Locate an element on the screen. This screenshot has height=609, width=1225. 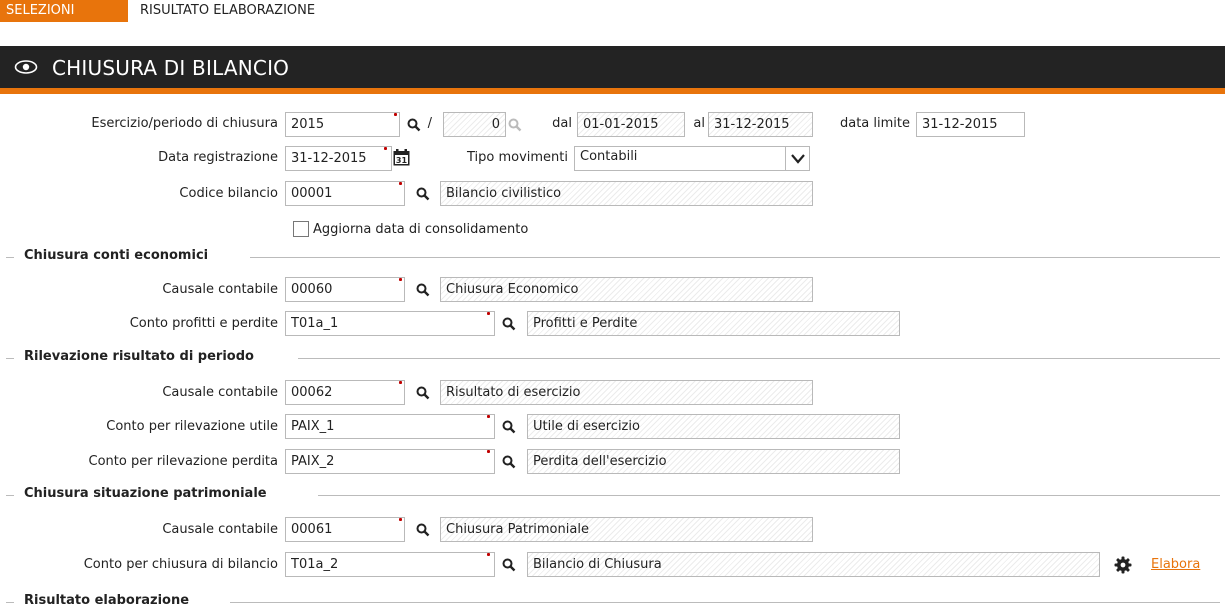
tipo-movimenti-select: Contabili is located at coordinates (692, 158).